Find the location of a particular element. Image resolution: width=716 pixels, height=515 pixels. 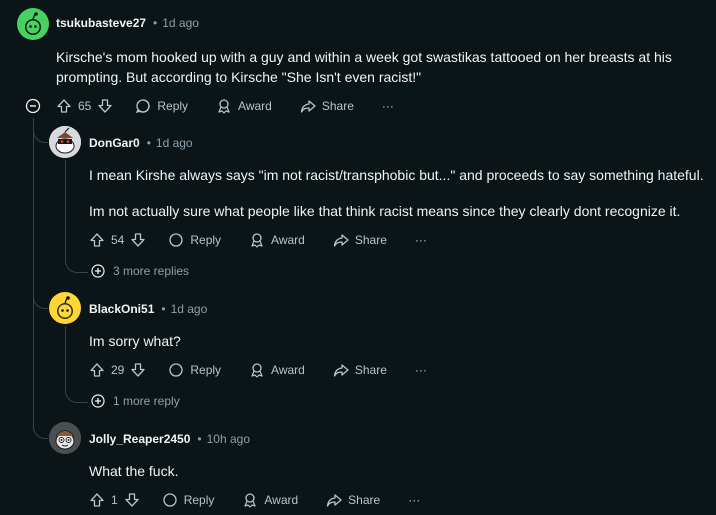

comment-actions: 1 Reply Award Share ··· is located at coordinates (254, 500).